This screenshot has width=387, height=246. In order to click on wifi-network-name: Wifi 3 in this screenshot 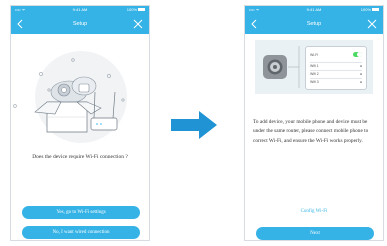, I will do `click(314, 82)`.